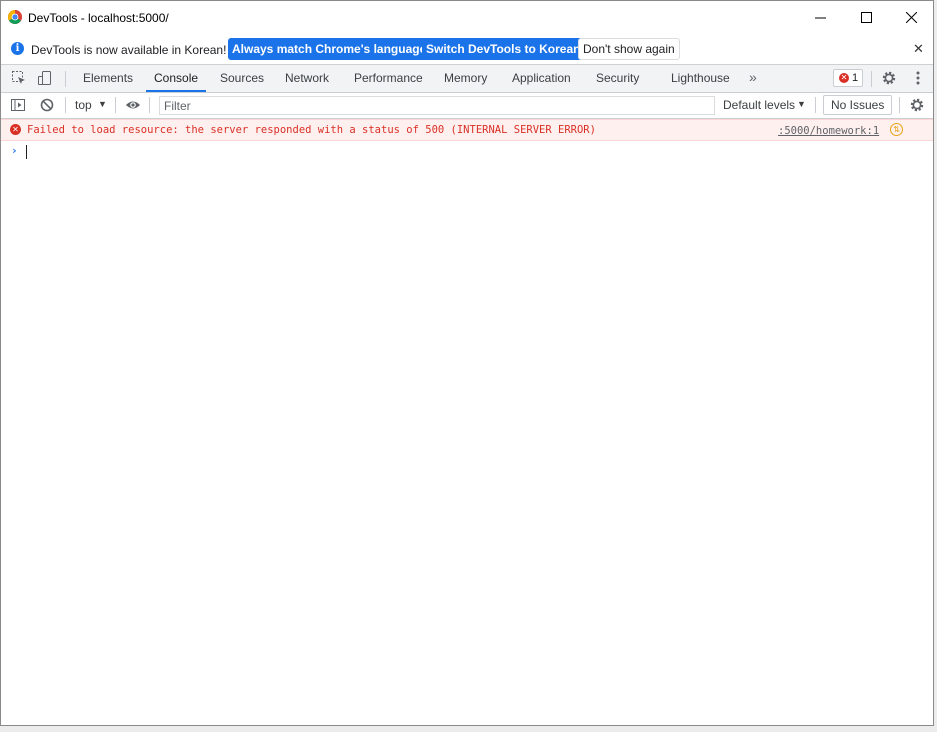 This screenshot has height=732, width=937. What do you see at coordinates (15, 17) in the screenshot?
I see `chrome-logo-icon` at bounding box center [15, 17].